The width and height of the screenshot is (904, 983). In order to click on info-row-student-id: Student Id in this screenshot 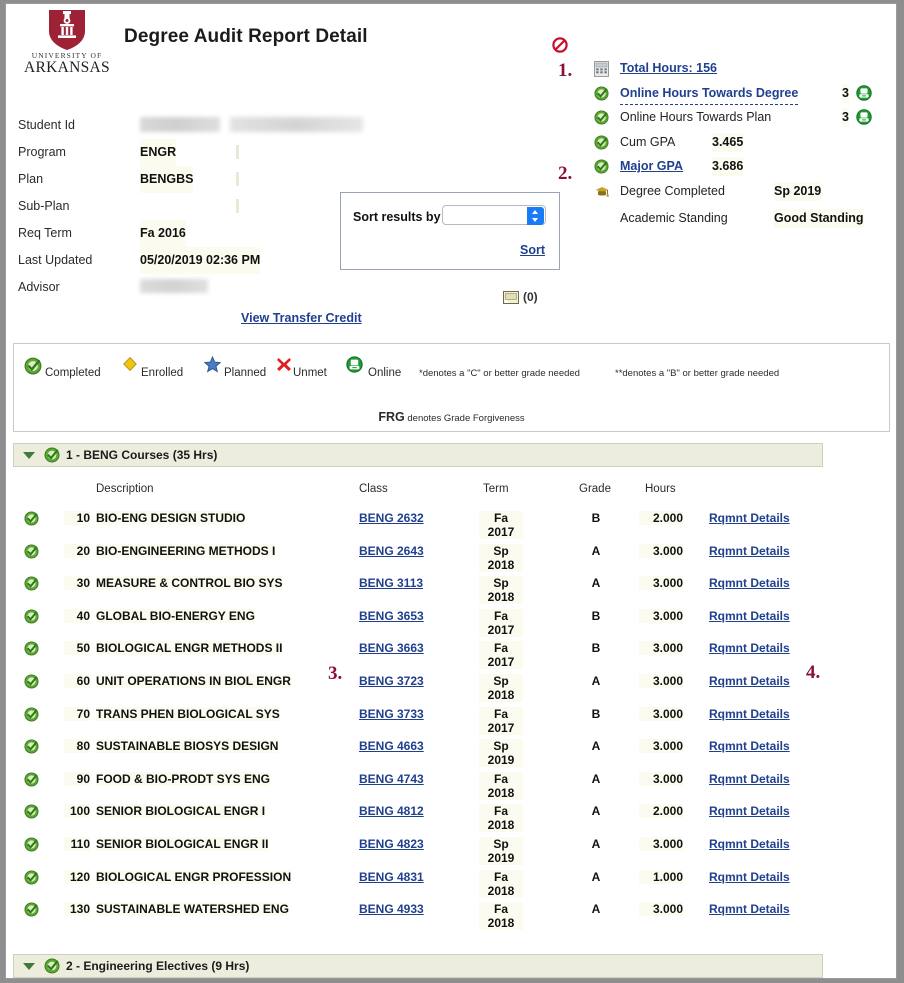, I will do `click(190, 125)`.